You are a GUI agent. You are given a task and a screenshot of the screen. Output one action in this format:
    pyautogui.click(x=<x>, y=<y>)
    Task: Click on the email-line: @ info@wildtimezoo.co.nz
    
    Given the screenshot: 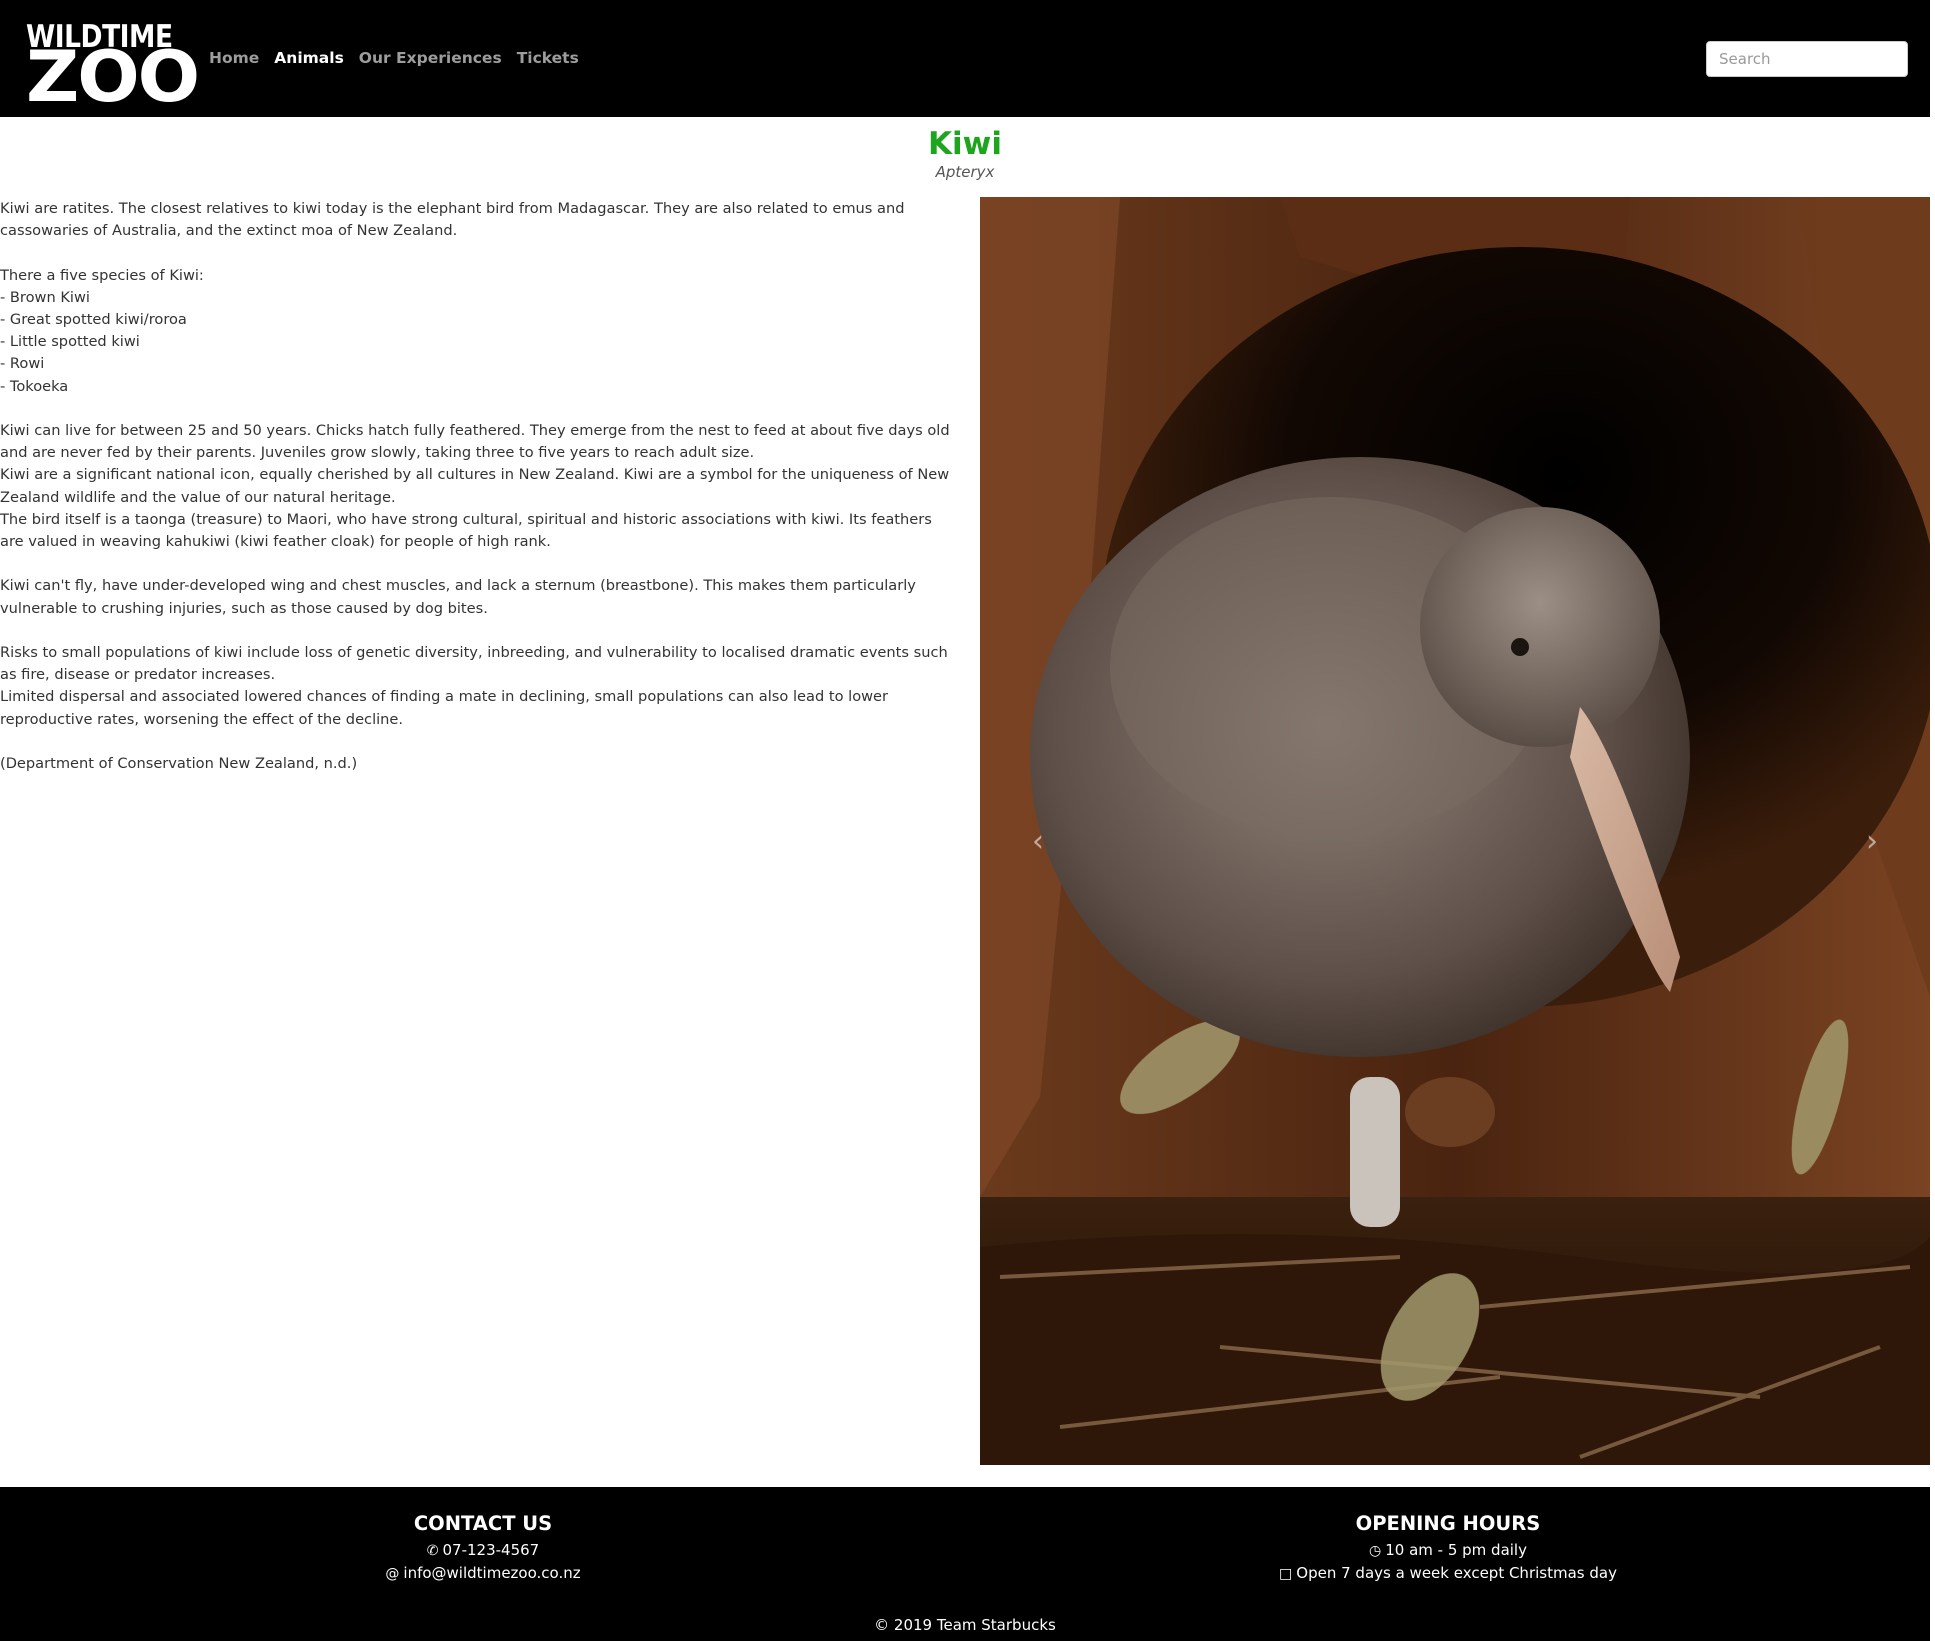 What is the action you would take?
    pyautogui.click(x=483, y=1573)
    